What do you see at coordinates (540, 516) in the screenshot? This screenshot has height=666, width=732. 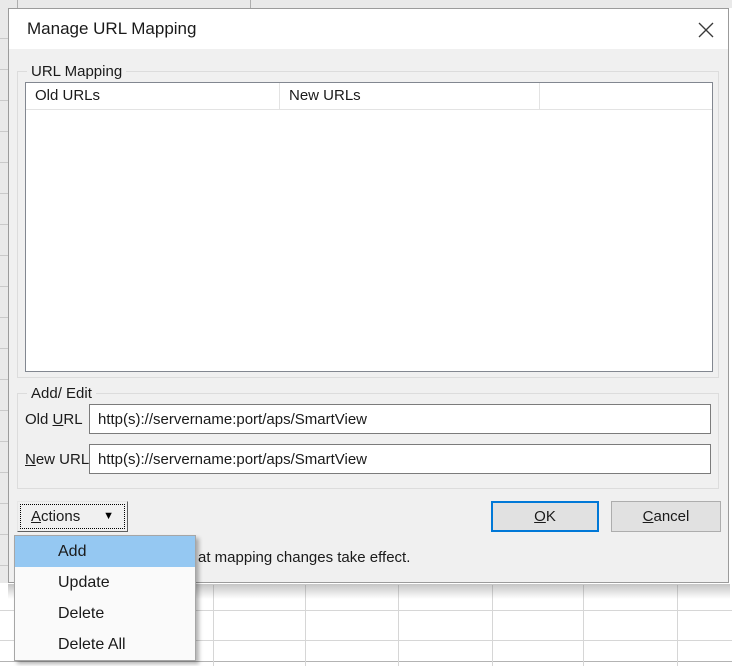 I see `ok-label-mnemonic: O` at bounding box center [540, 516].